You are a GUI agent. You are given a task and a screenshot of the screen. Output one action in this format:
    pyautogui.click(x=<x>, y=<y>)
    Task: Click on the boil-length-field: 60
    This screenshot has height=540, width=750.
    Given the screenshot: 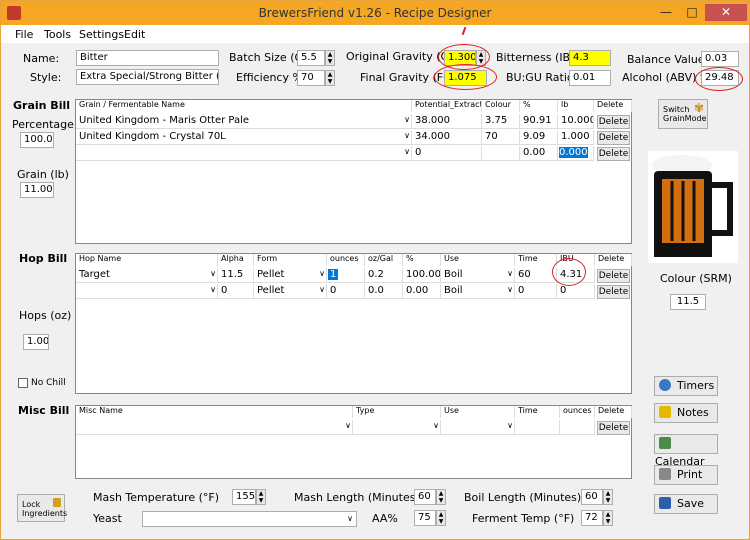 What is the action you would take?
    pyautogui.click(x=592, y=497)
    